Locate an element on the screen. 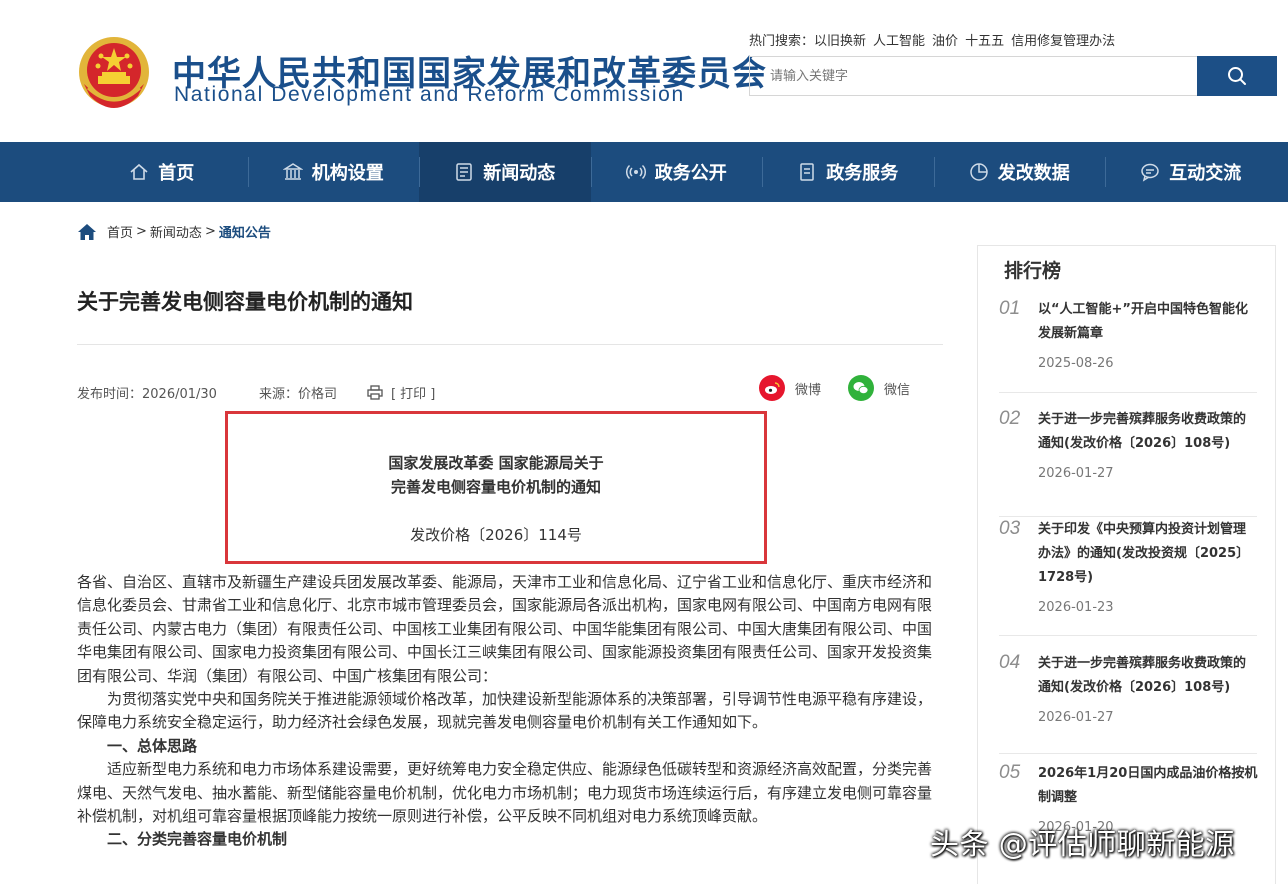 The height and width of the screenshot is (884, 1288). share-weibo-label: 微博 is located at coordinates (808, 390).